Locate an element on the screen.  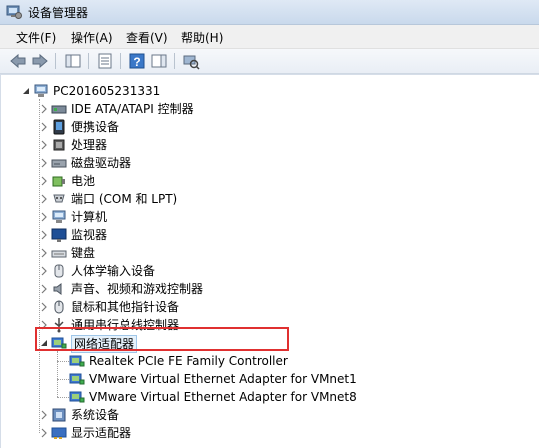
back-arrow-icon is located at coordinates (18, 61).